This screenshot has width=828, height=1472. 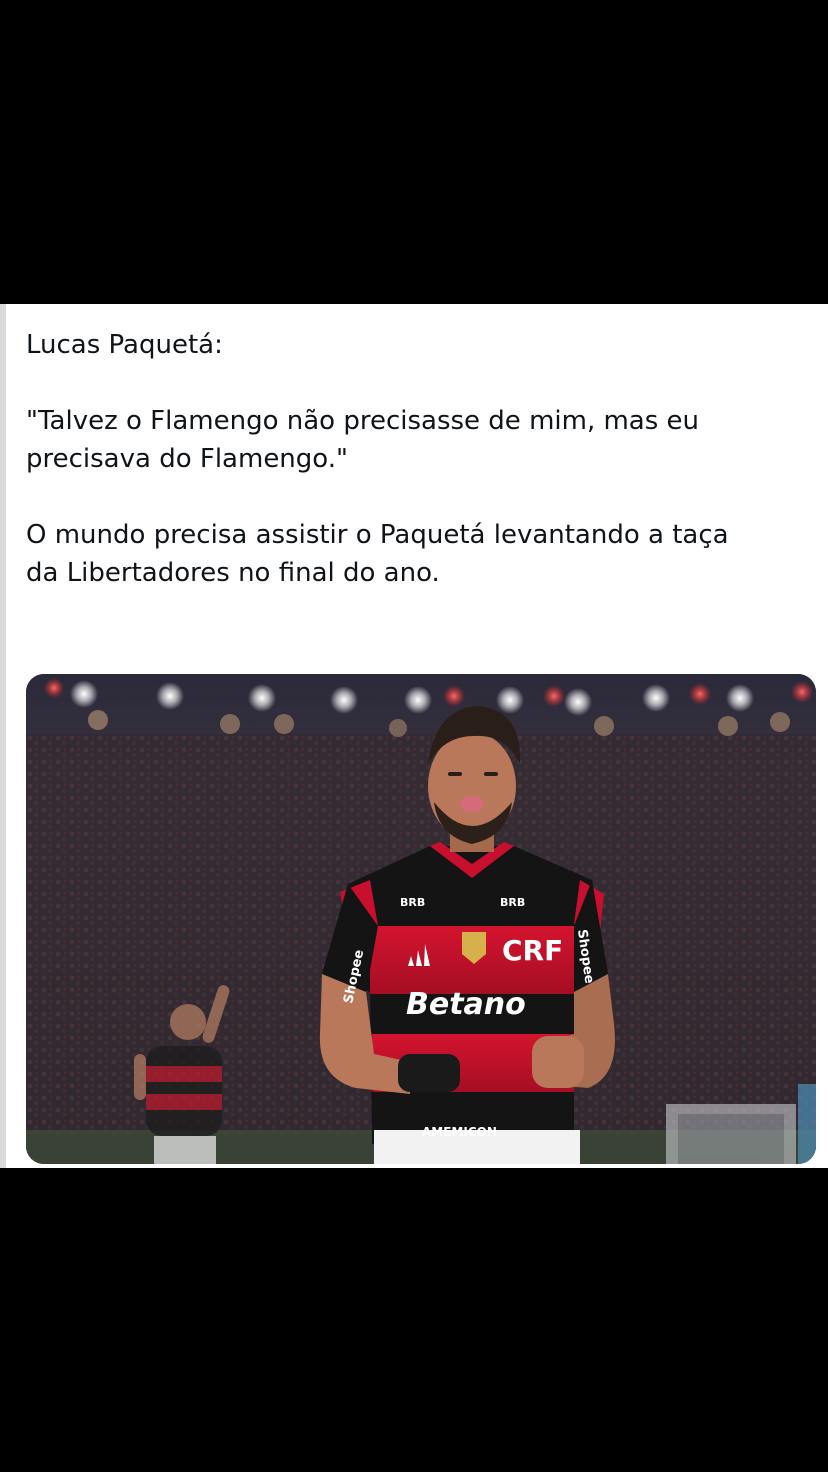 What do you see at coordinates (124, 345) in the screenshot?
I see `author-line: Lucas Paquetá:` at bounding box center [124, 345].